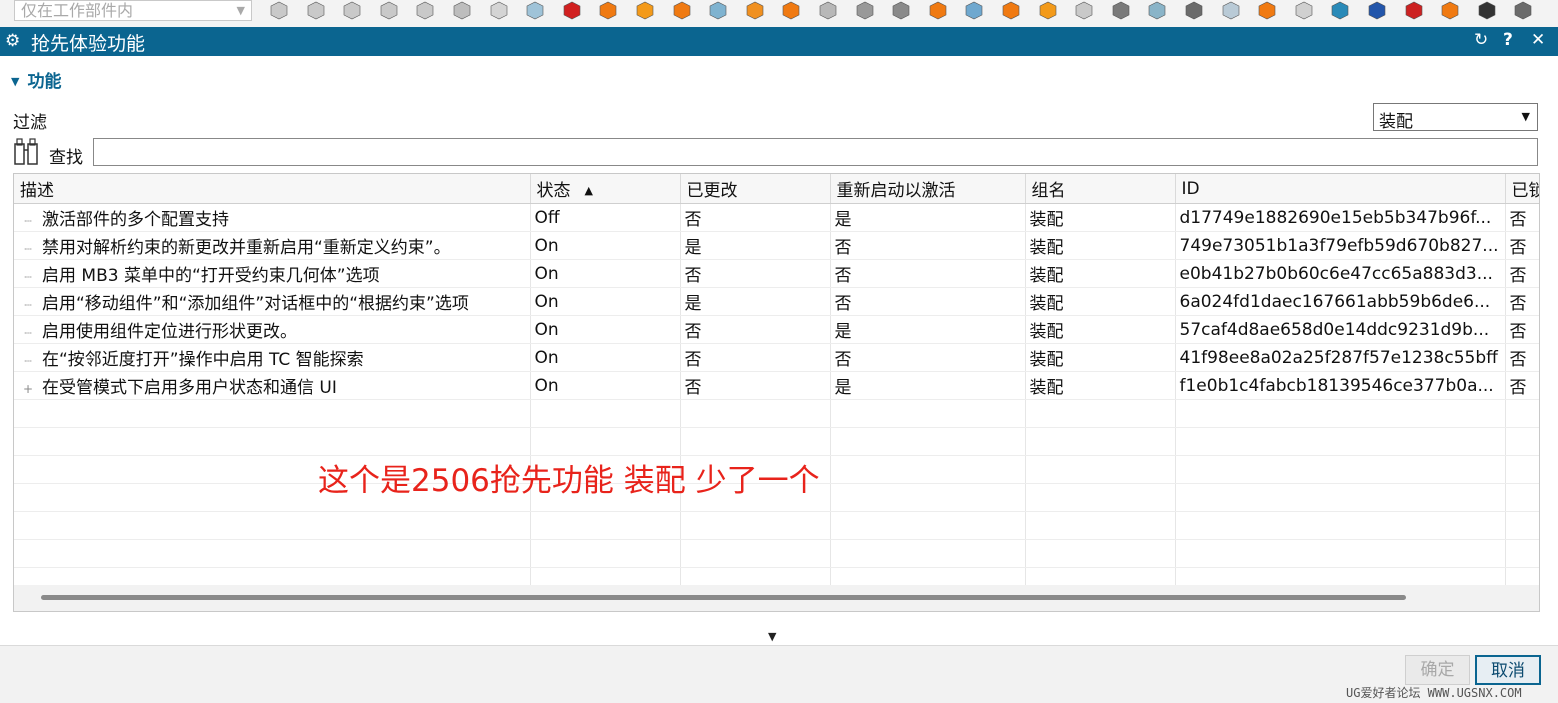 Image resolution: width=1558 pixels, height=703 pixels. Describe the element at coordinates (1084, 10) in the screenshot. I see `gray-face-icon` at that location.